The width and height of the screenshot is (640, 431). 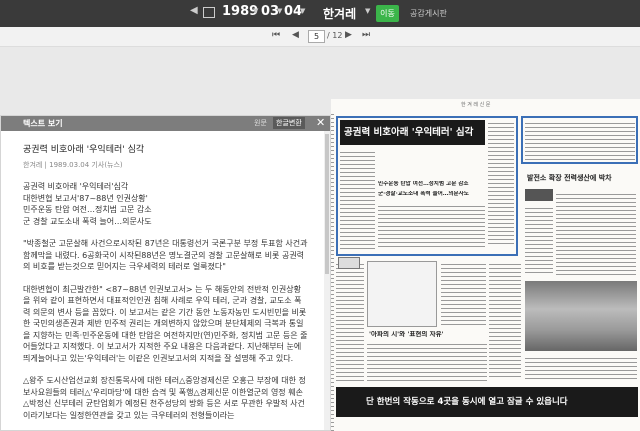 What do you see at coordinates (476, 105) in the screenshot?
I see `newspaper-masthead: 한 겨 레 신 문` at bounding box center [476, 105].